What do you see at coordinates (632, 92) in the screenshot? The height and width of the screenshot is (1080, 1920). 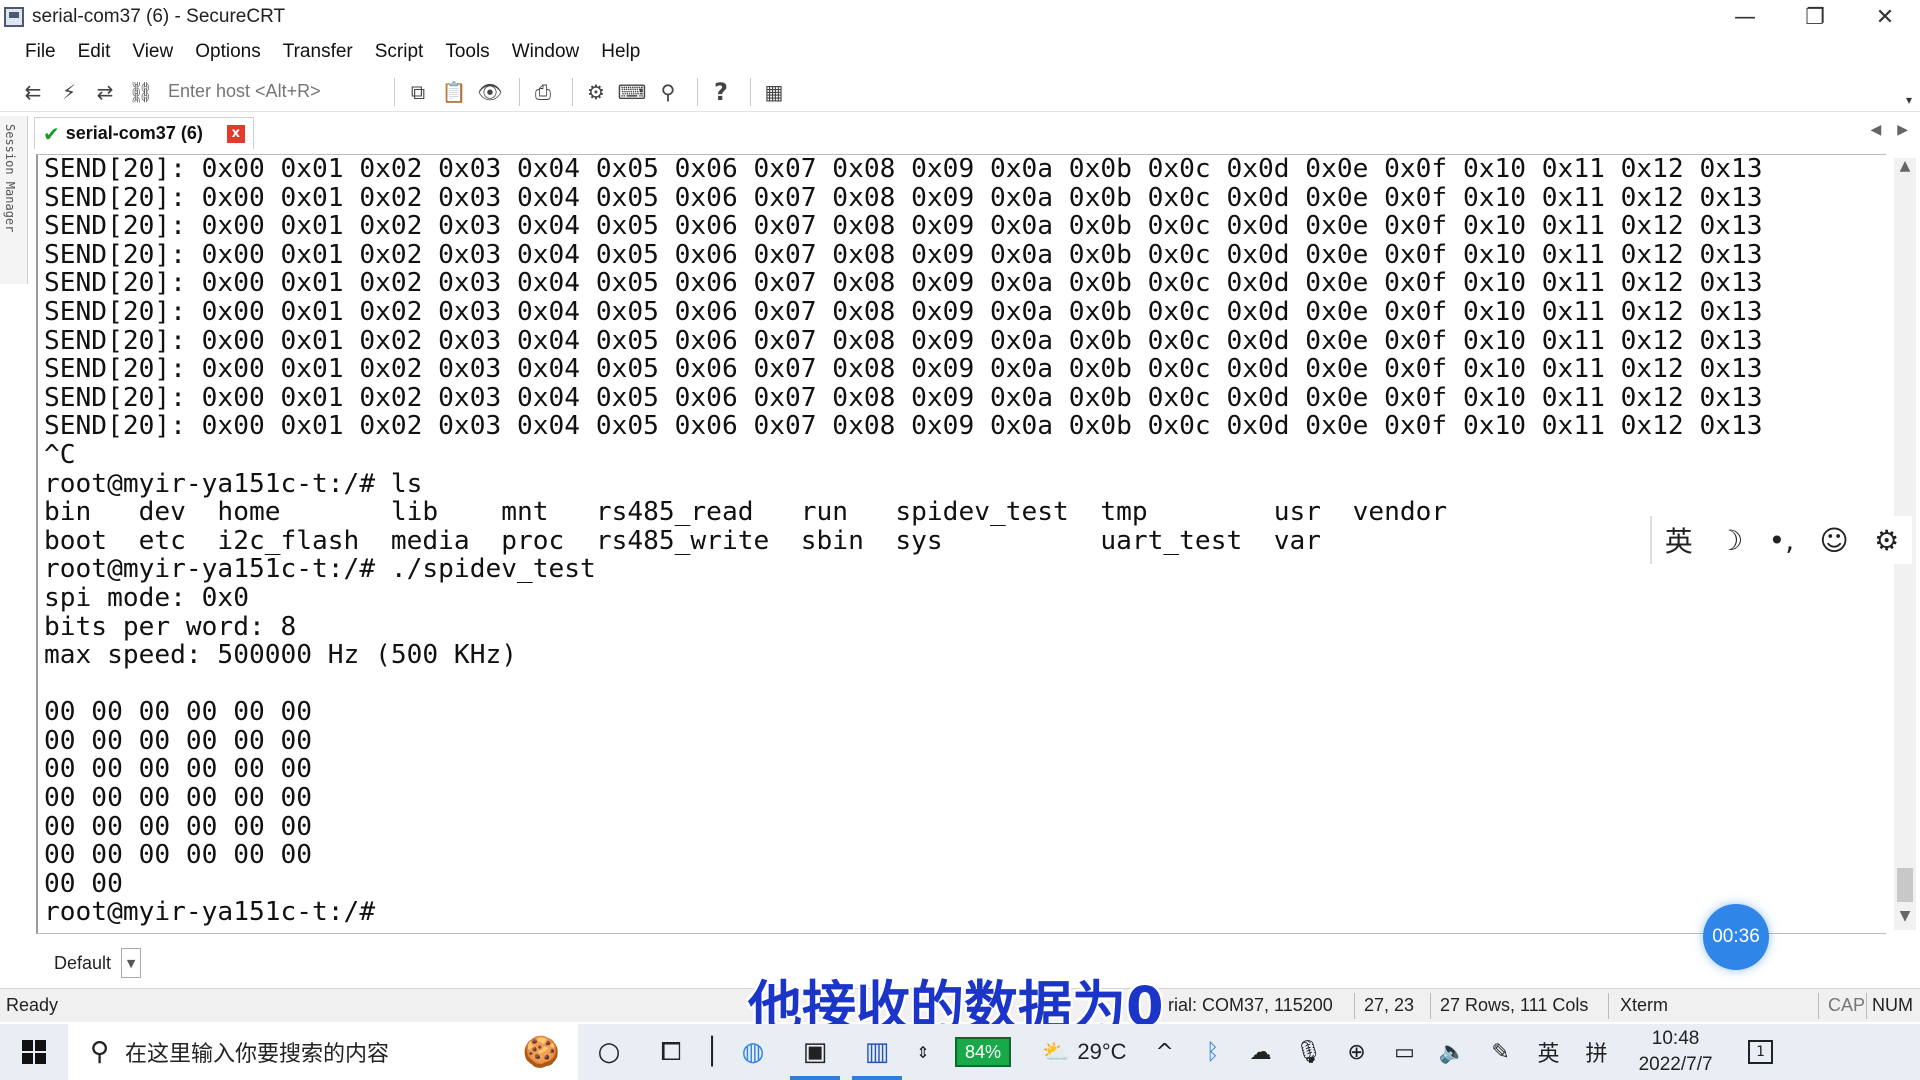 I see `keymap-icon: ⌨` at bounding box center [632, 92].